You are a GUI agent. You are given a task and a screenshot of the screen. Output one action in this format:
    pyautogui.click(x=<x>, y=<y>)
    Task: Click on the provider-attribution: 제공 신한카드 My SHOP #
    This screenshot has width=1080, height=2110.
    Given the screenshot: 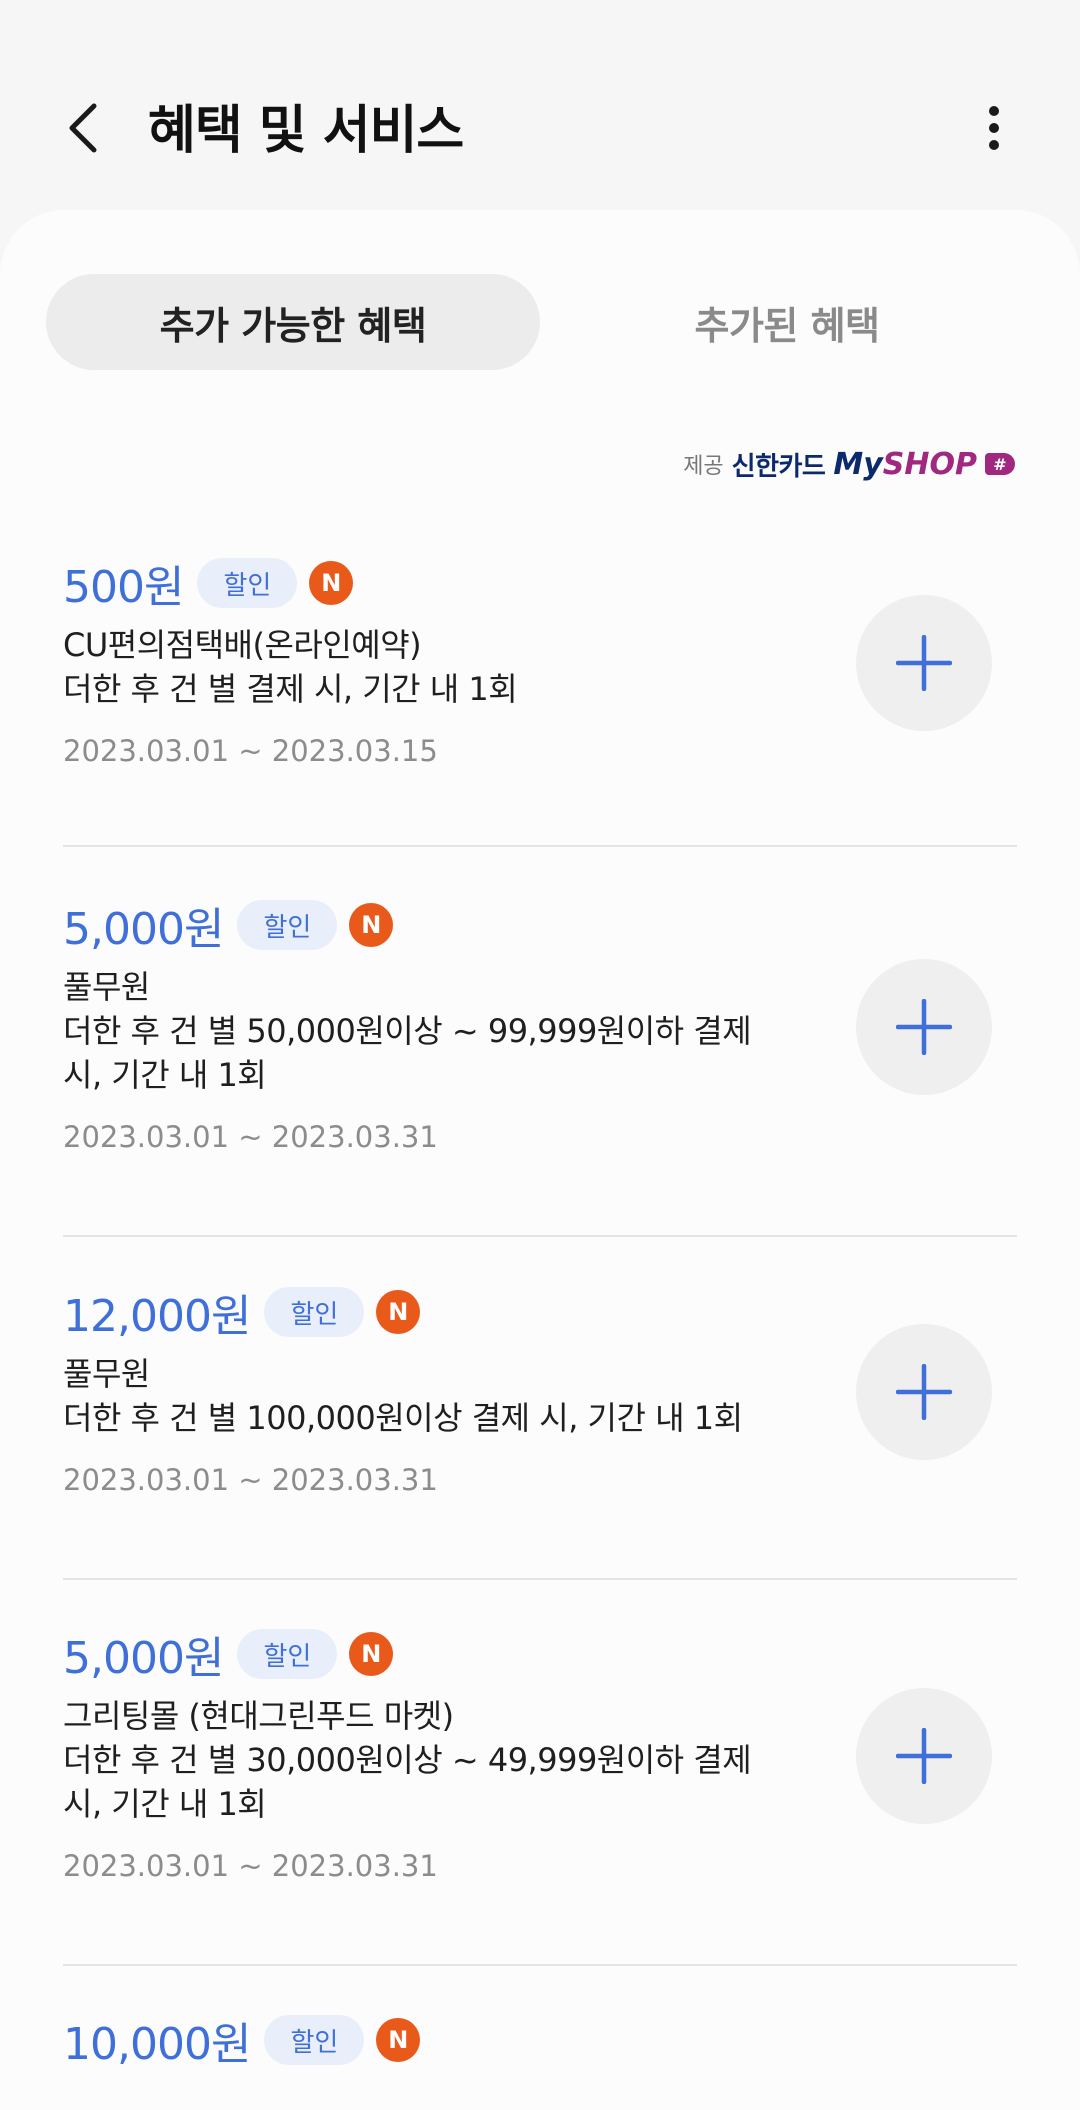 What is the action you would take?
    pyautogui.click(x=849, y=464)
    